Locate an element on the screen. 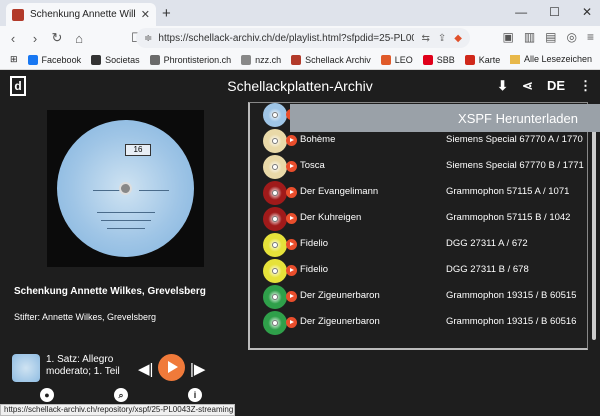 The width and height of the screenshot is (600, 416). share-url-icon: ⇪ is located at coordinates (442, 38).